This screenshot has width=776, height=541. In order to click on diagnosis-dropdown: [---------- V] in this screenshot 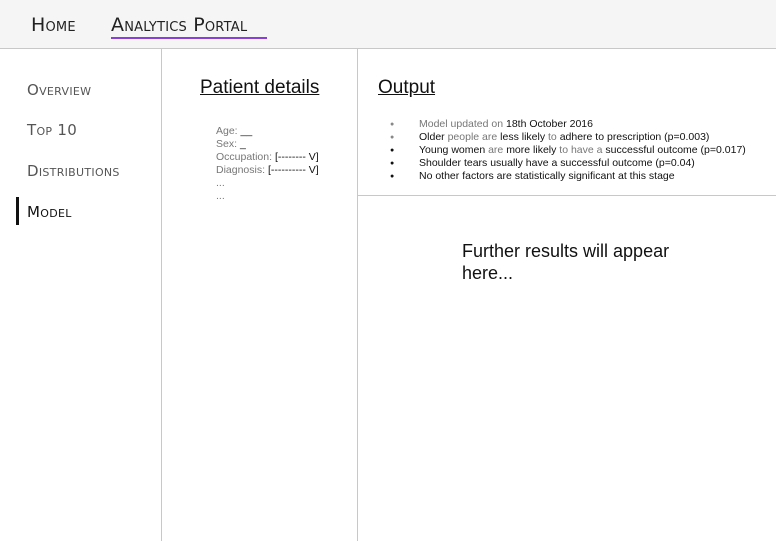, I will do `click(293, 170)`.